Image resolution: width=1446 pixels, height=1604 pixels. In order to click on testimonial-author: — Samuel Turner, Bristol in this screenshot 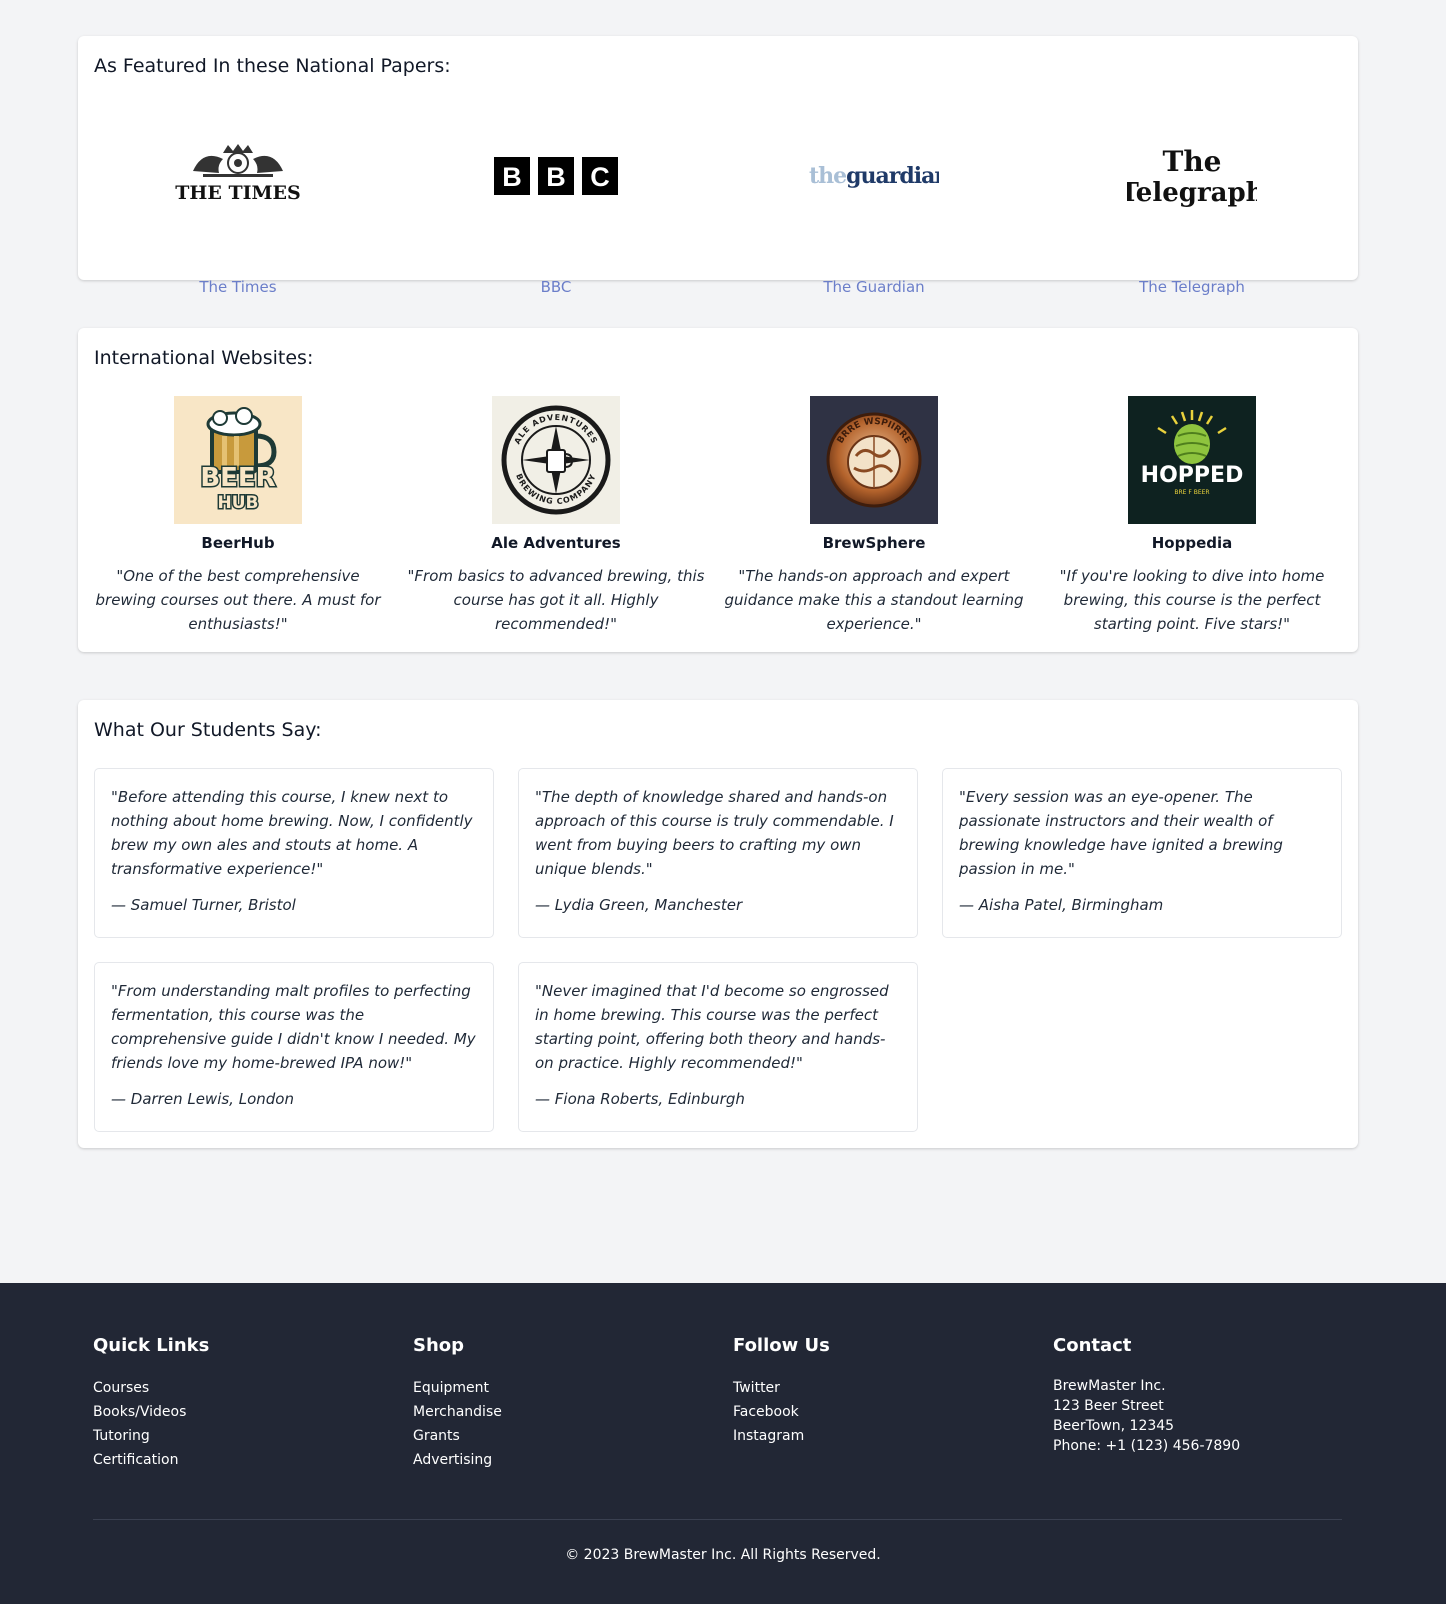, I will do `click(203, 905)`.